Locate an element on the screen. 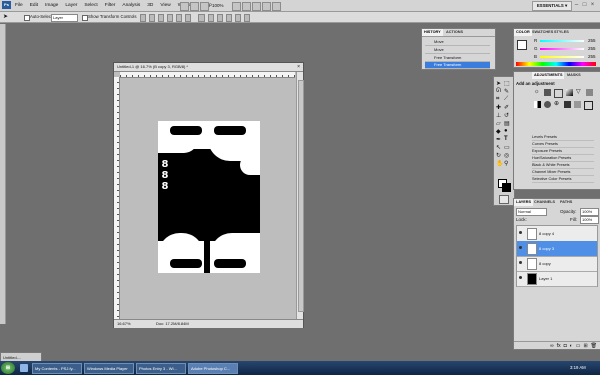  brush-tool-icon: ✐ is located at coordinates (508, 108).